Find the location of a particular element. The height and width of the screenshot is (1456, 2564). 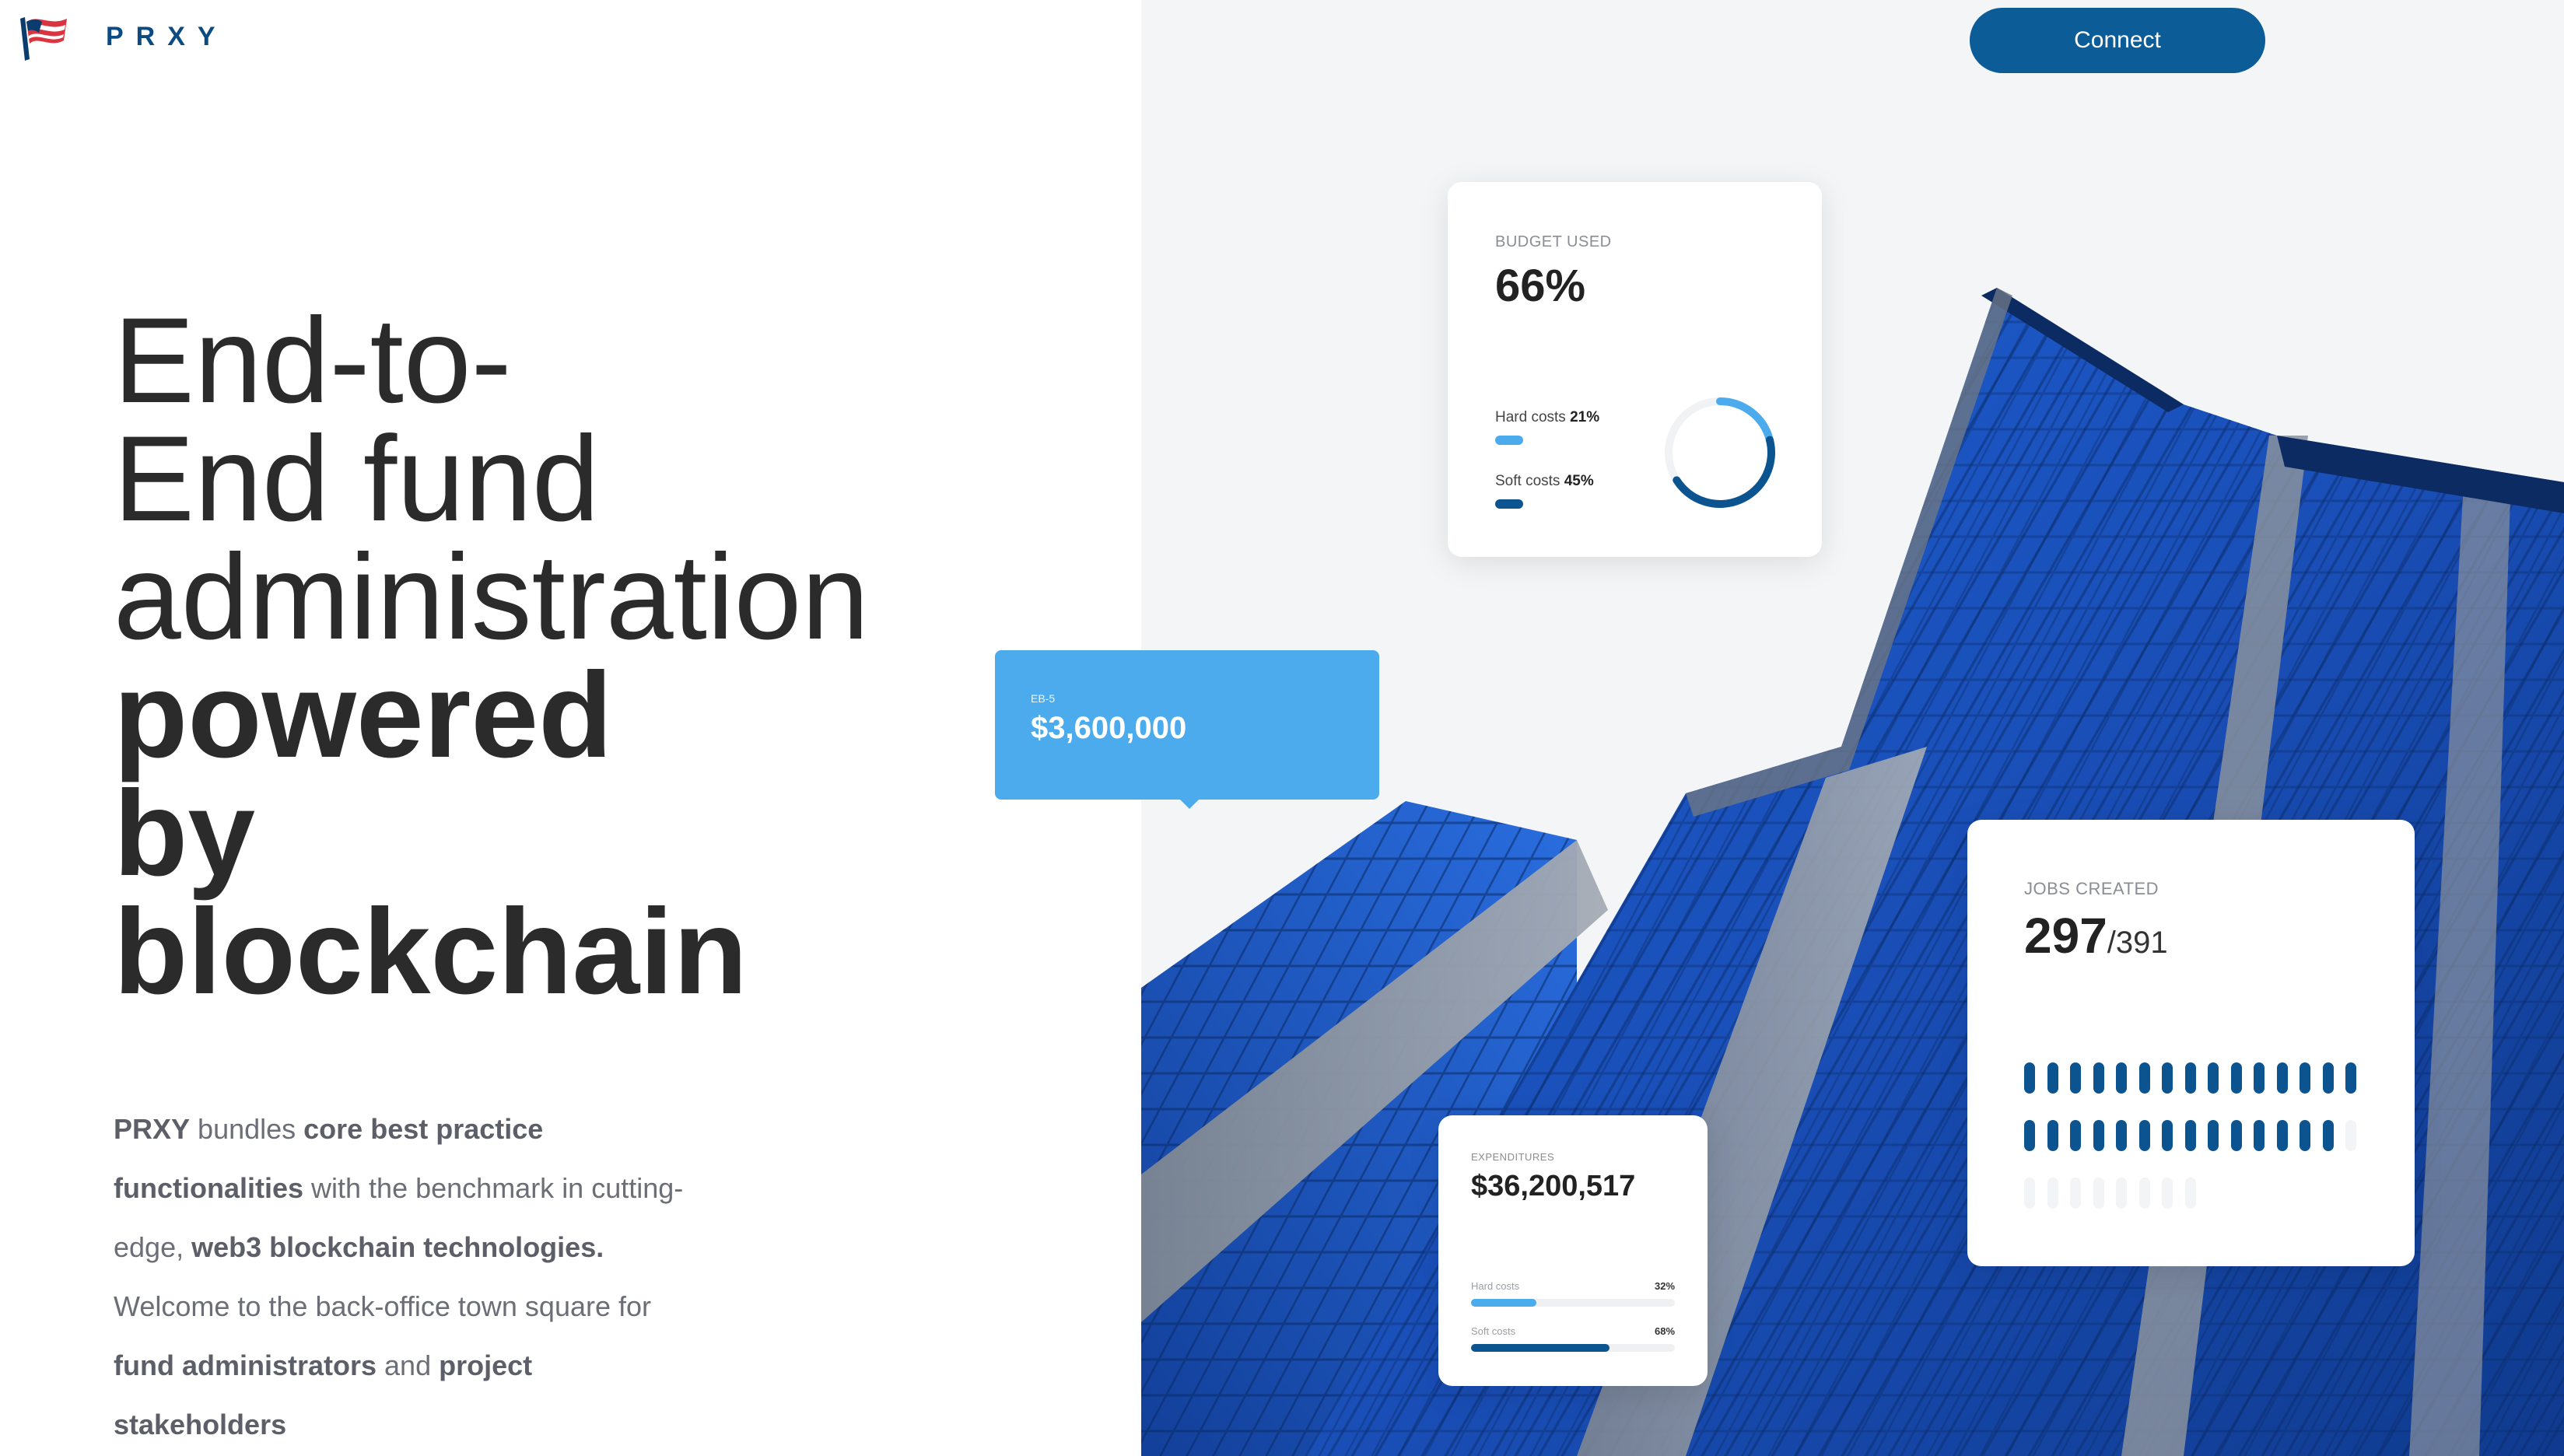

jobs-value: 297 is located at coordinates (2066, 936).